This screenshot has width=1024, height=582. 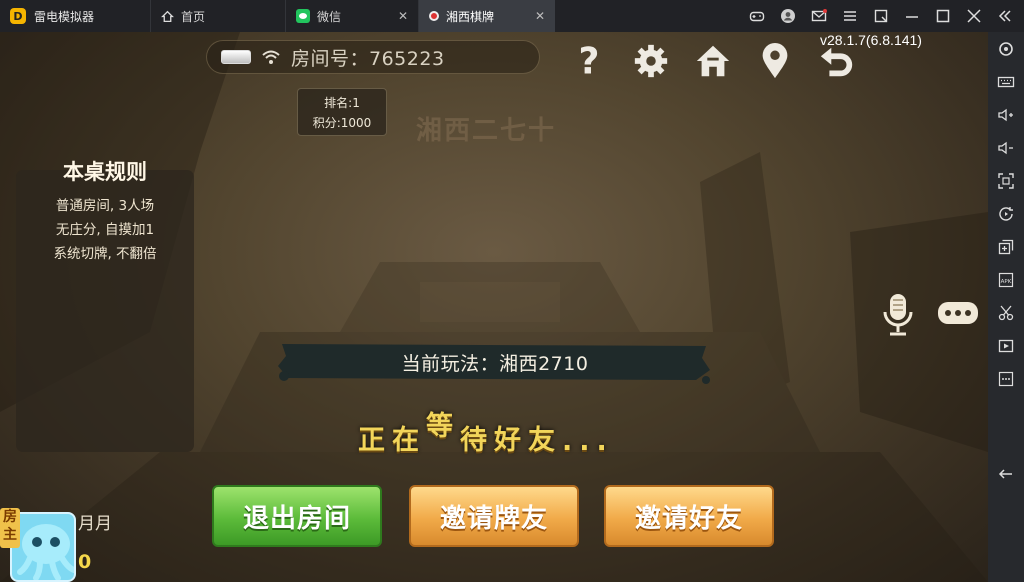 I want to click on menu-icon, so click(x=849, y=16).